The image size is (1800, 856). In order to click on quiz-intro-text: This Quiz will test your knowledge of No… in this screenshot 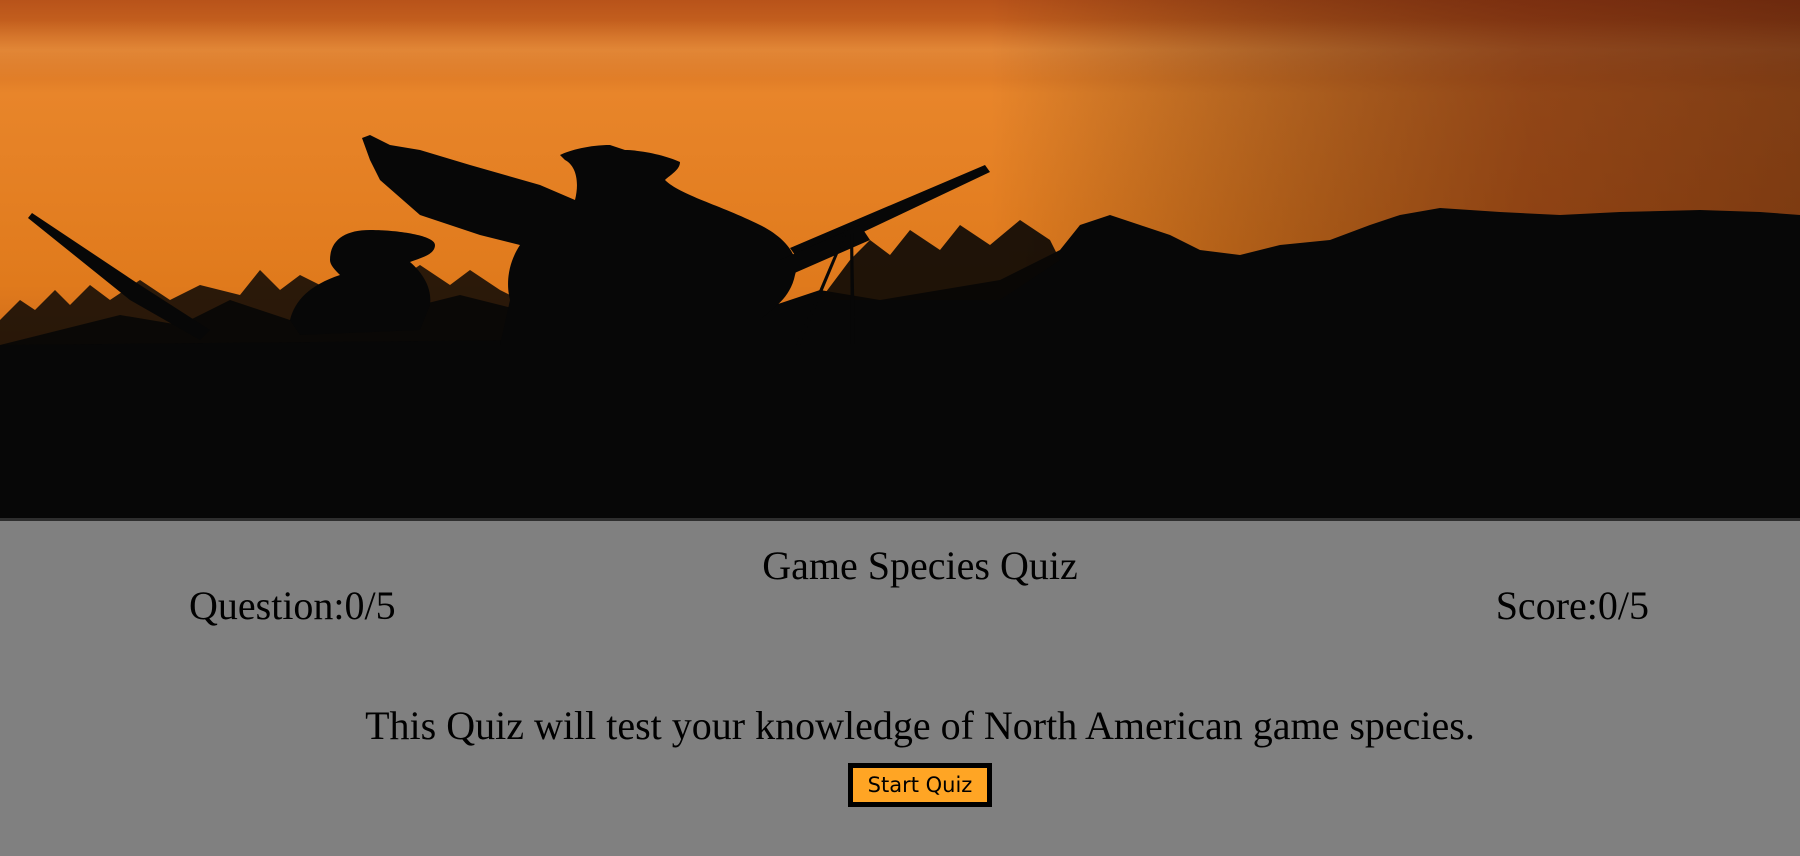, I will do `click(920, 725)`.